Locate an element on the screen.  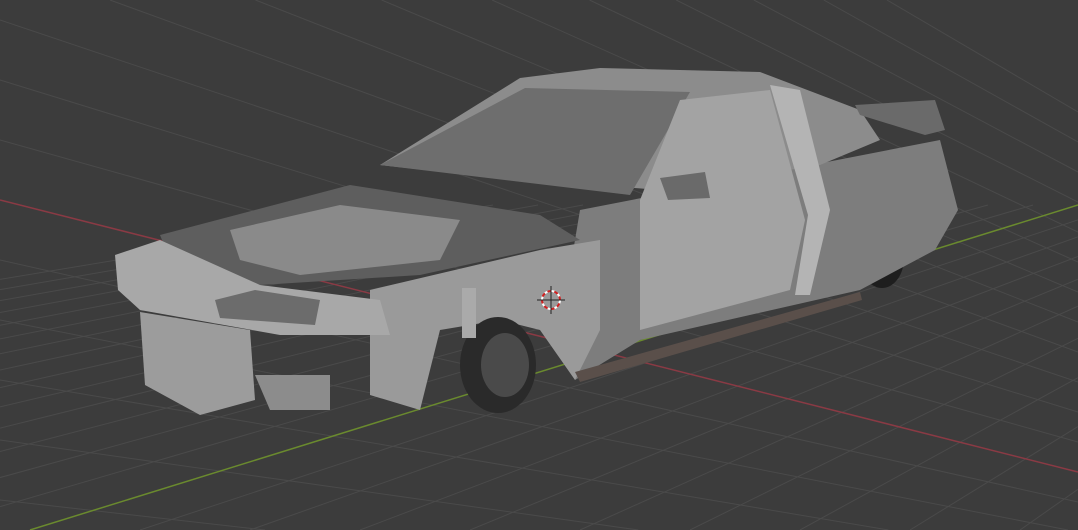
brake-disc is located at coordinates (505, 365).